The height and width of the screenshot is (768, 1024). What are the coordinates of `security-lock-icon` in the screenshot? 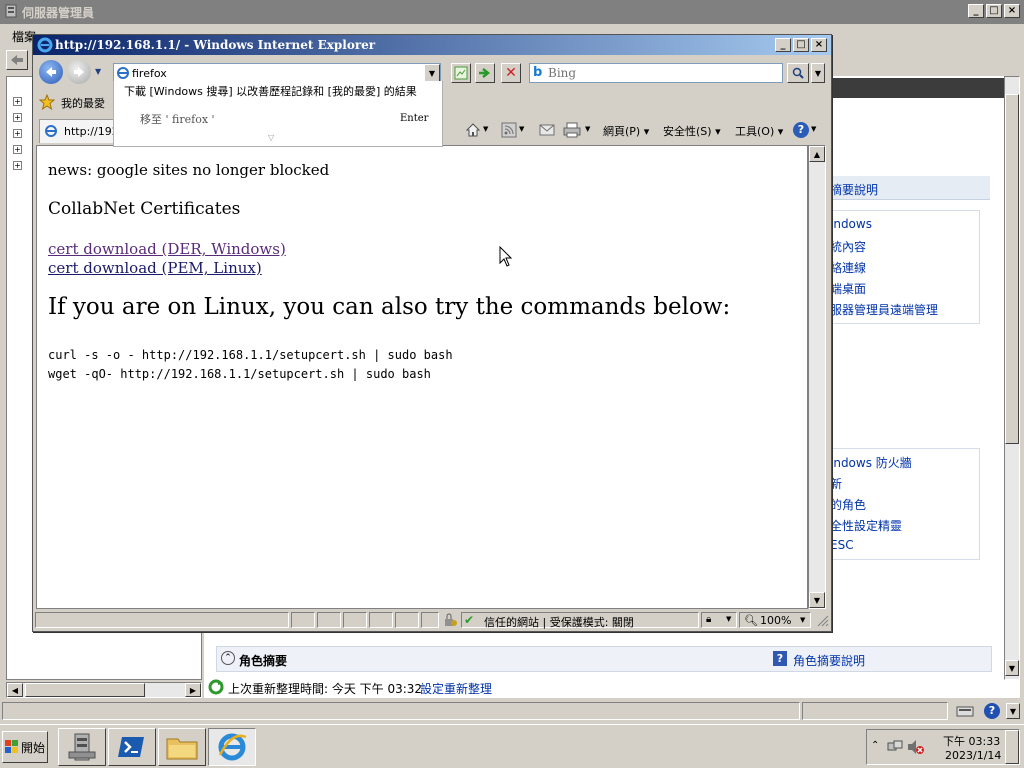 It's located at (450, 620).